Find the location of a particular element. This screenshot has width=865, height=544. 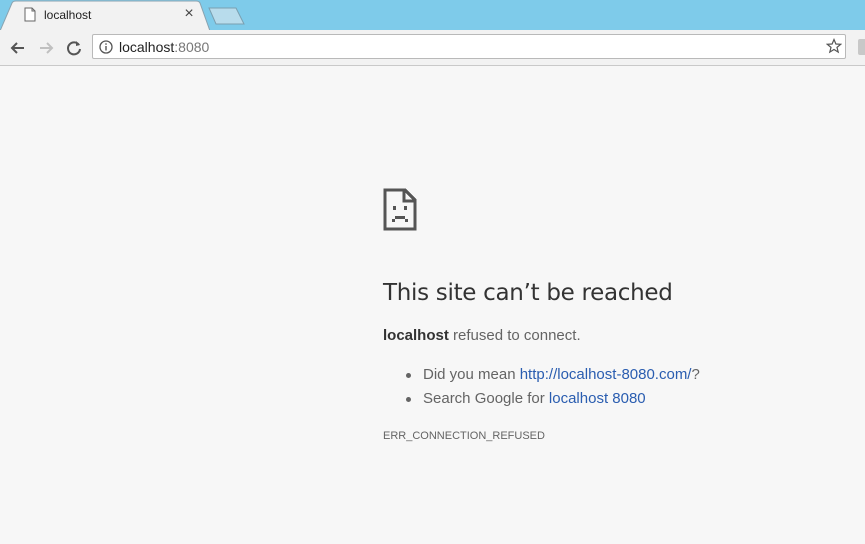

error-message: localhost refused to connect. is located at coordinates (482, 335).